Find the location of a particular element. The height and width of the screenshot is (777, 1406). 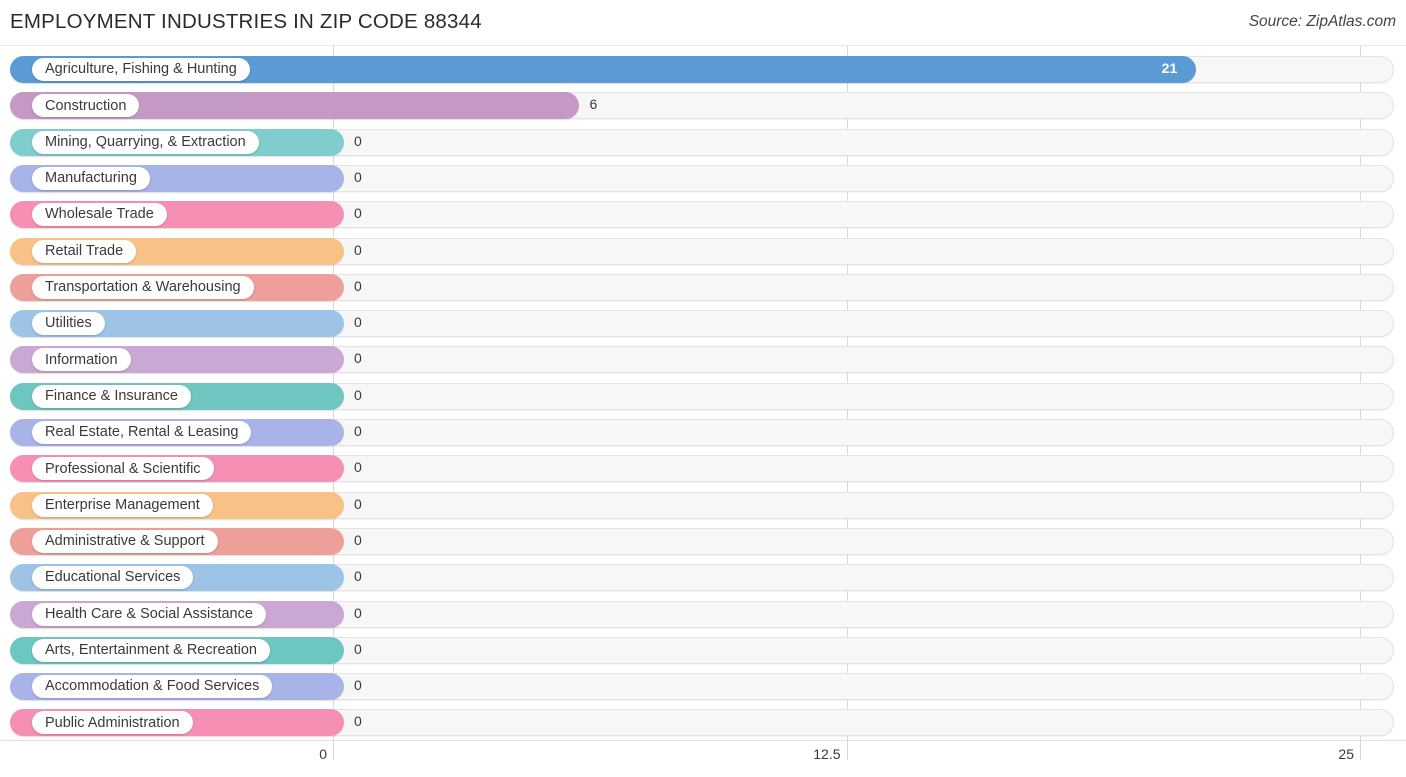

category-label-pill: Mining, Quarrying, & Extraction is located at coordinates (145, 142).